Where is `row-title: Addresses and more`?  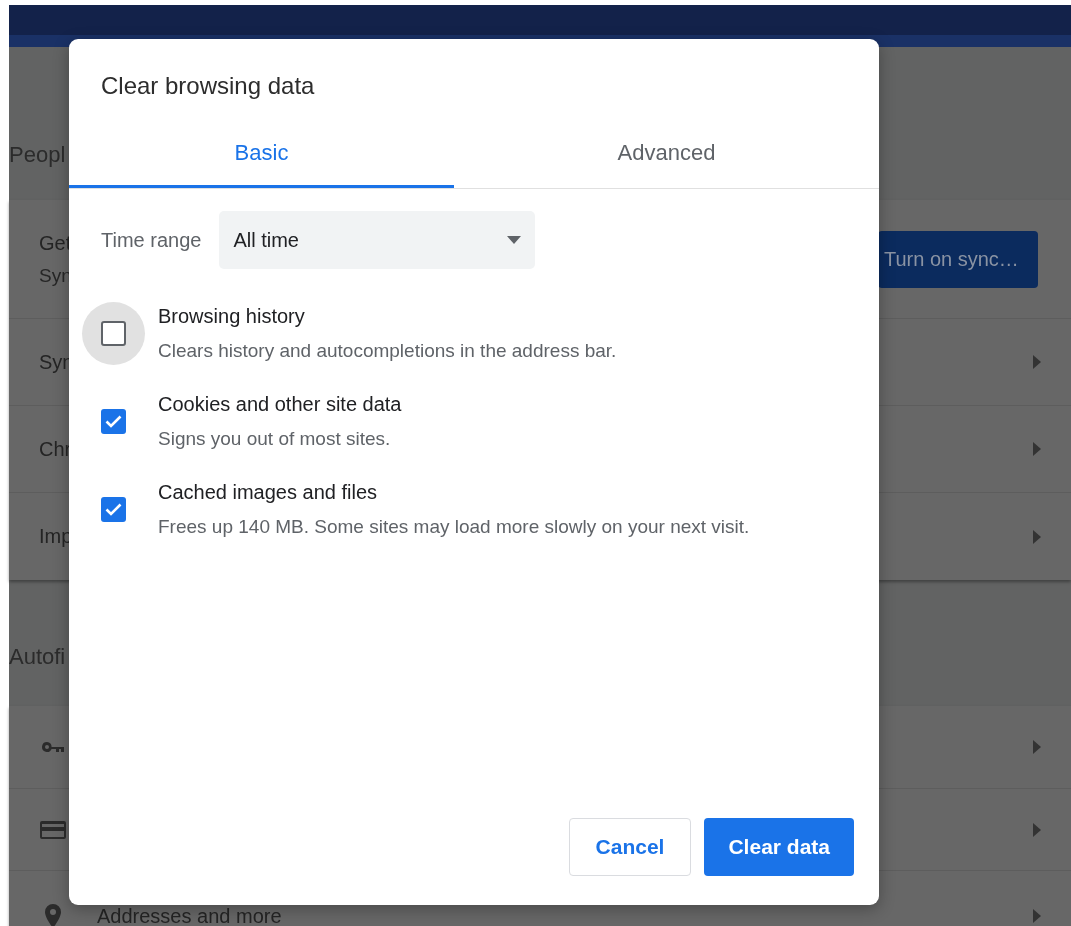 row-title: Addresses and more is located at coordinates (189, 915).